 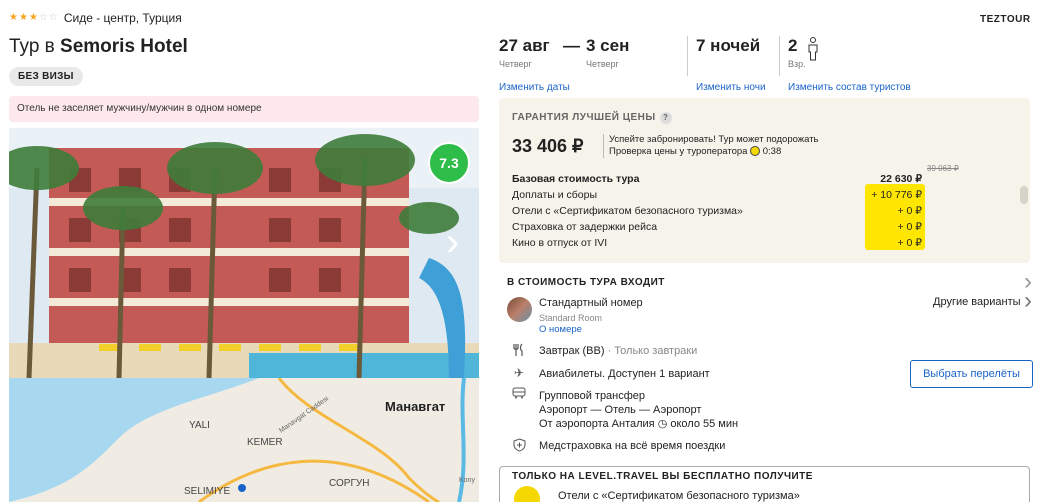 What do you see at coordinates (46, 76) in the screenshot?
I see `visa-badge: БЕЗ ВИЗЫ` at bounding box center [46, 76].